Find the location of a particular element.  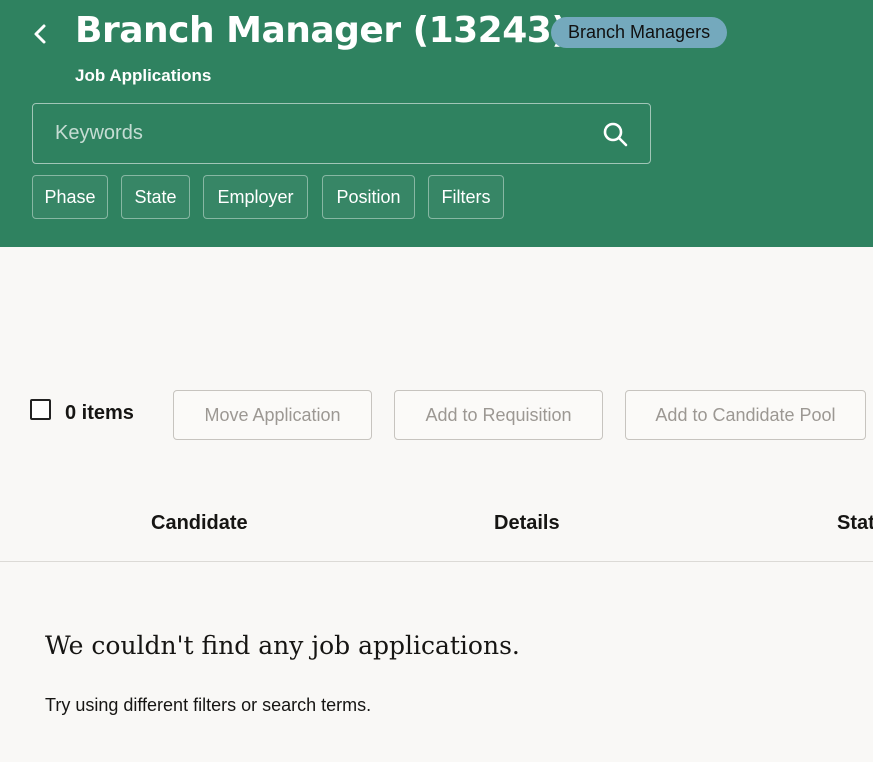

table-header-divider is located at coordinates (436, 561).